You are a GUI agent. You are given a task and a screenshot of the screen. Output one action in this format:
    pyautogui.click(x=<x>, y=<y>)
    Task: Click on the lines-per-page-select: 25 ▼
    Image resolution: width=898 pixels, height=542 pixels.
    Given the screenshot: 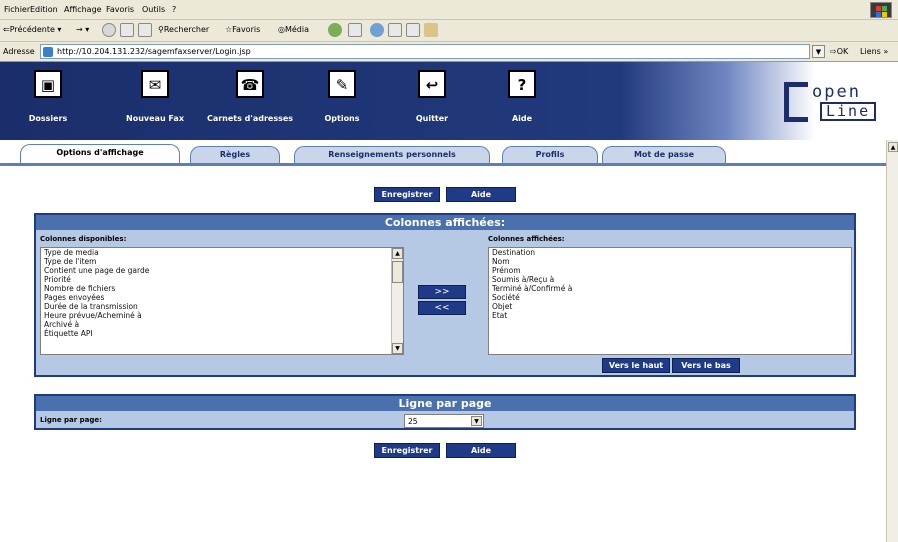 What is the action you would take?
    pyautogui.click(x=444, y=421)
    